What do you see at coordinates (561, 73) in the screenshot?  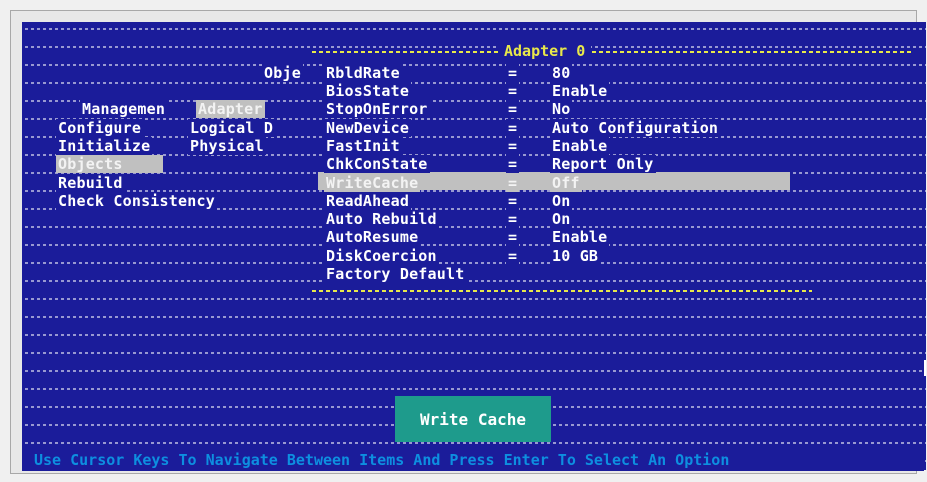 I see `setting-value: 80` at bounding box center [561, 73].